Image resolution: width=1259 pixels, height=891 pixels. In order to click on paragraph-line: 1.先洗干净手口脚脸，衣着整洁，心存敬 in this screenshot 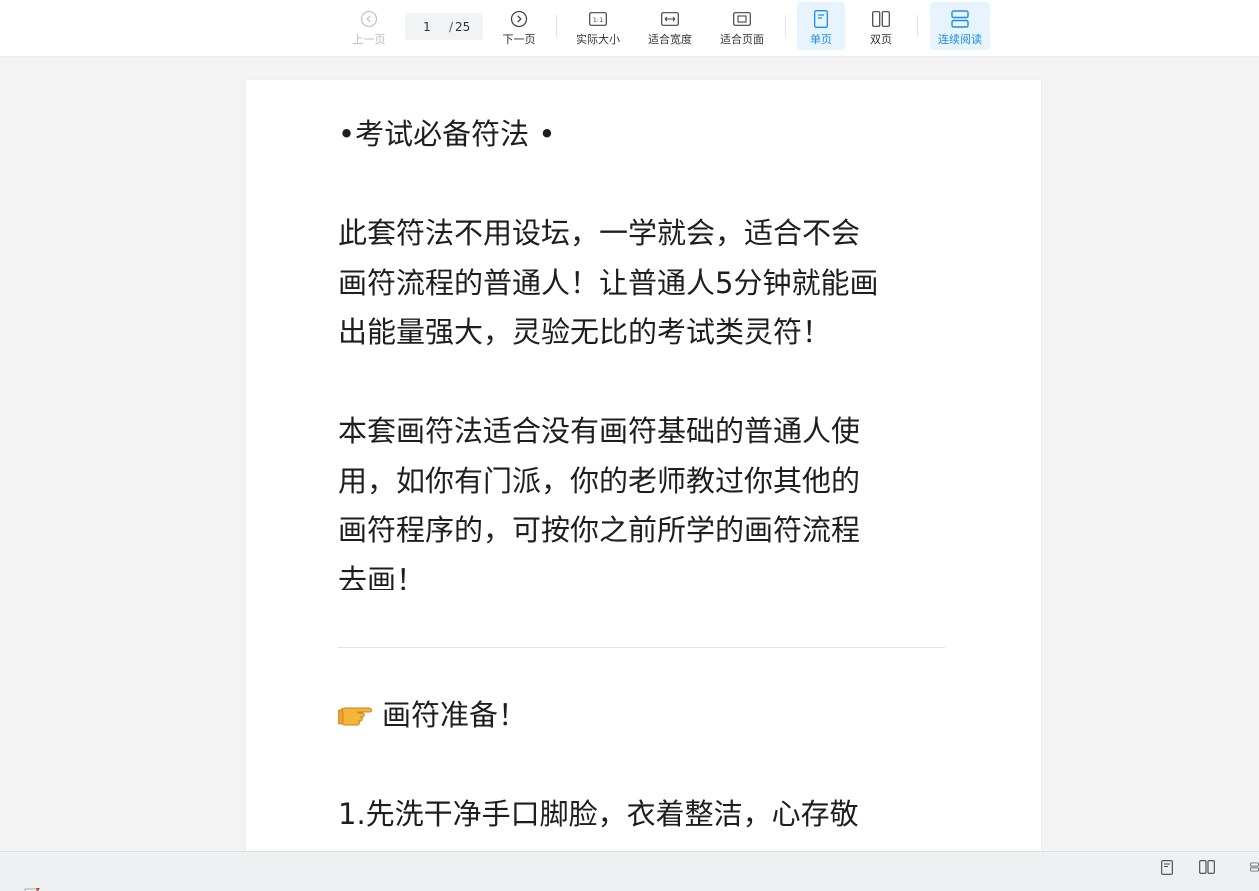, I will do `click(598, 814)`.